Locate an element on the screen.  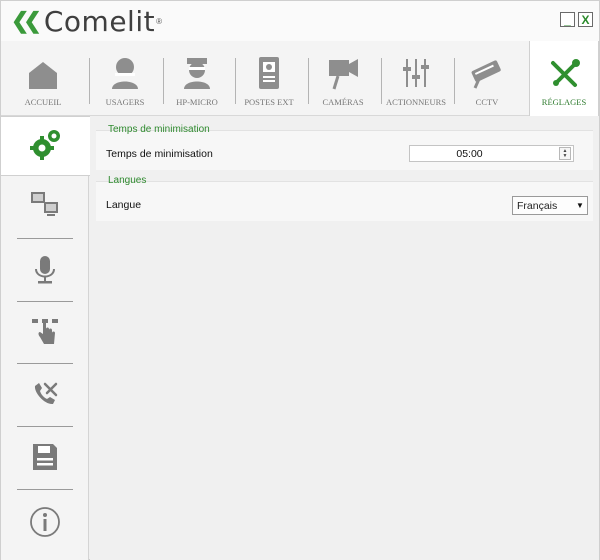
user-icon is located at coordinates (125, 73).